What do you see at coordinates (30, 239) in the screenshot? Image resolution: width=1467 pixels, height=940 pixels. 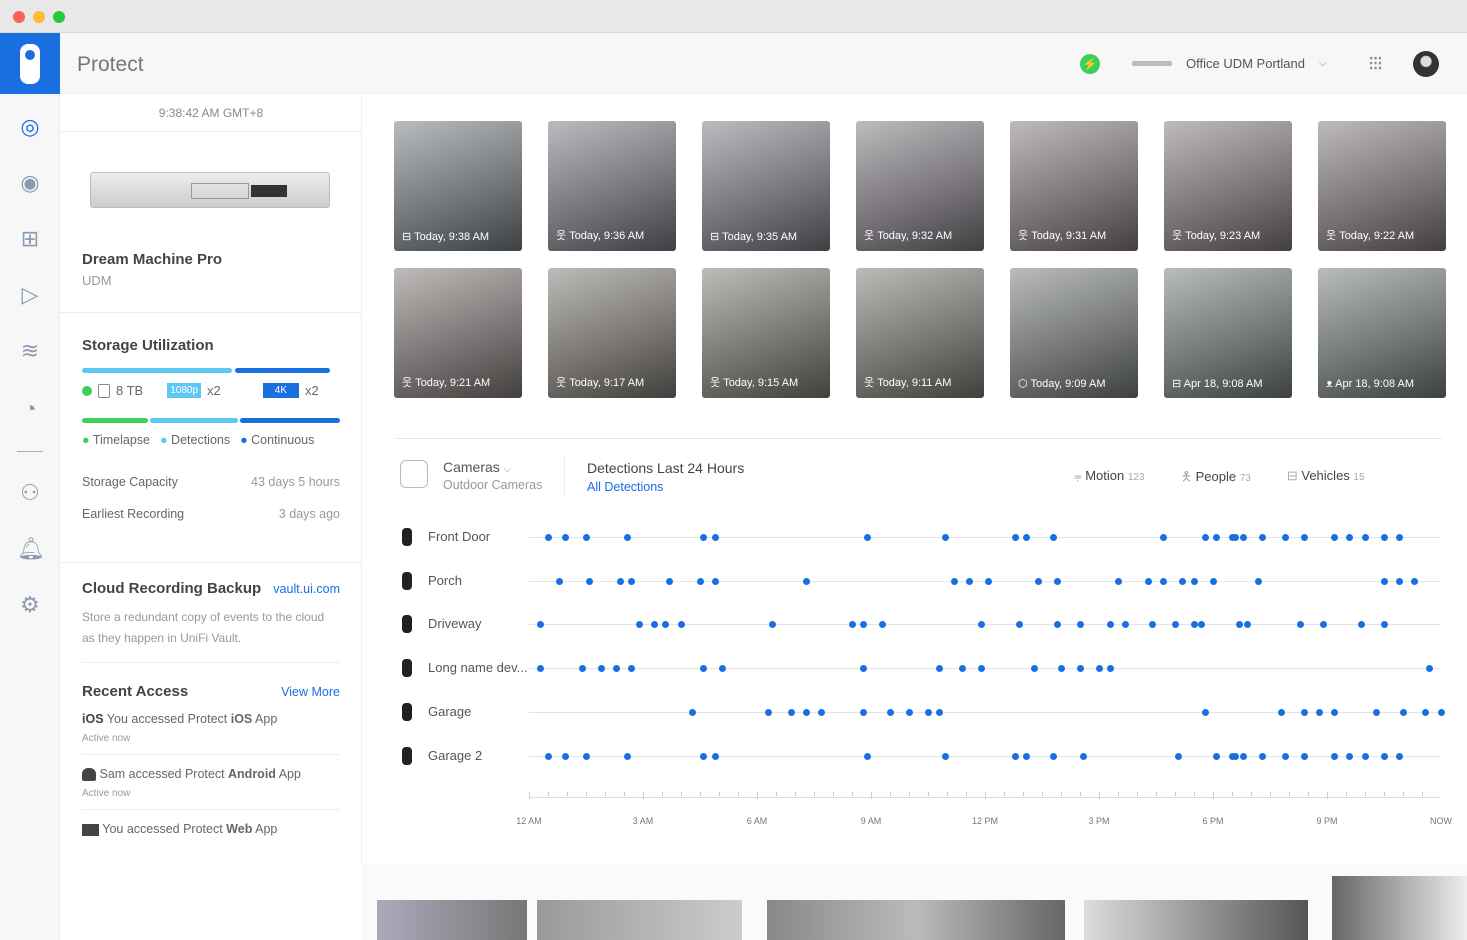 I see `liveview-grid-icon: ⊞` at bounding box center [30, 239].